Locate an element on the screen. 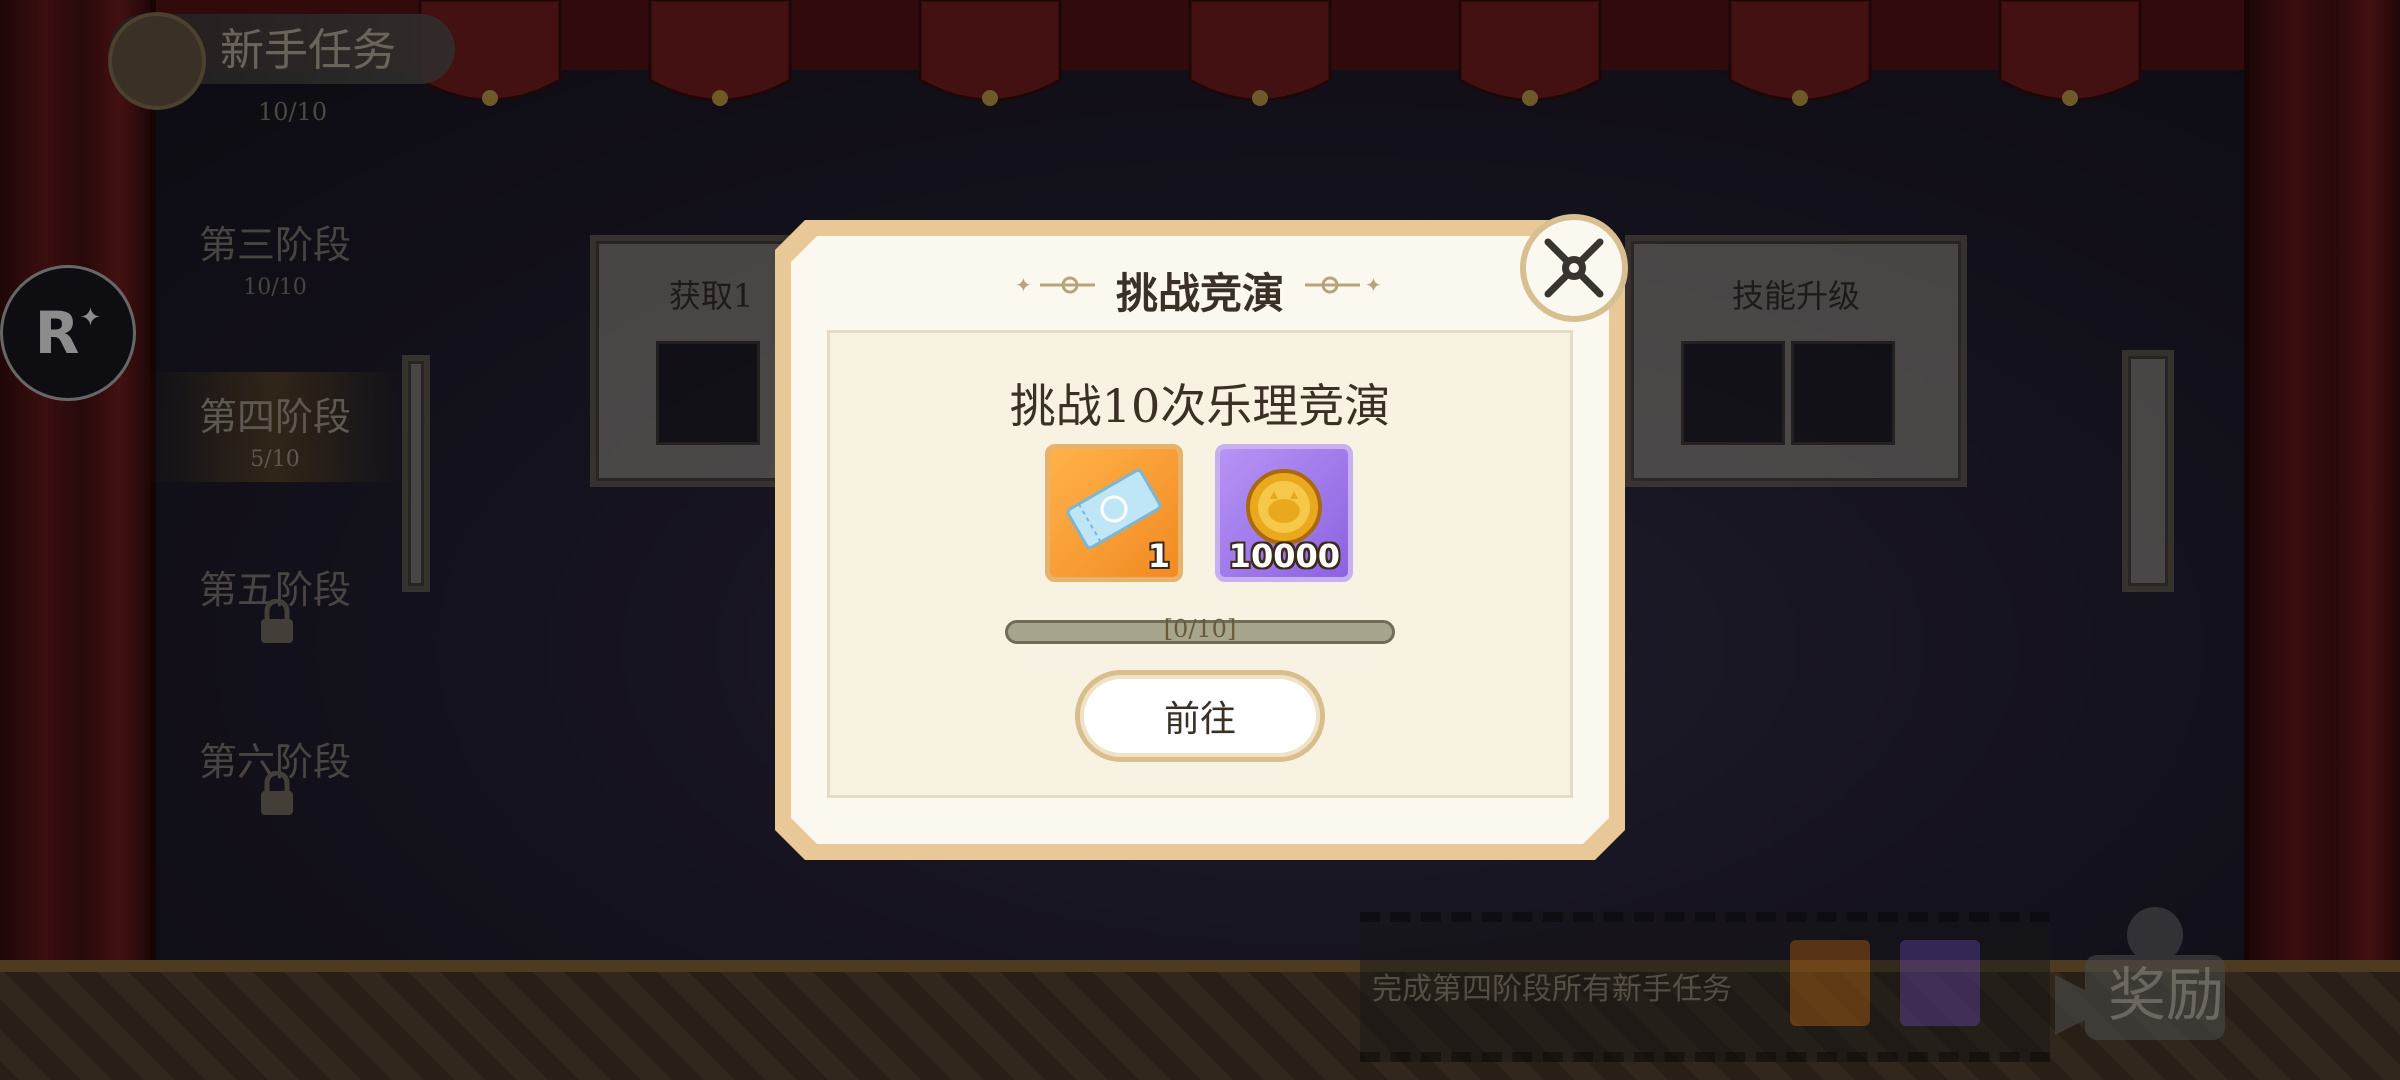  reward-coin-item: 10000 is located at coordinates (1284, 513).